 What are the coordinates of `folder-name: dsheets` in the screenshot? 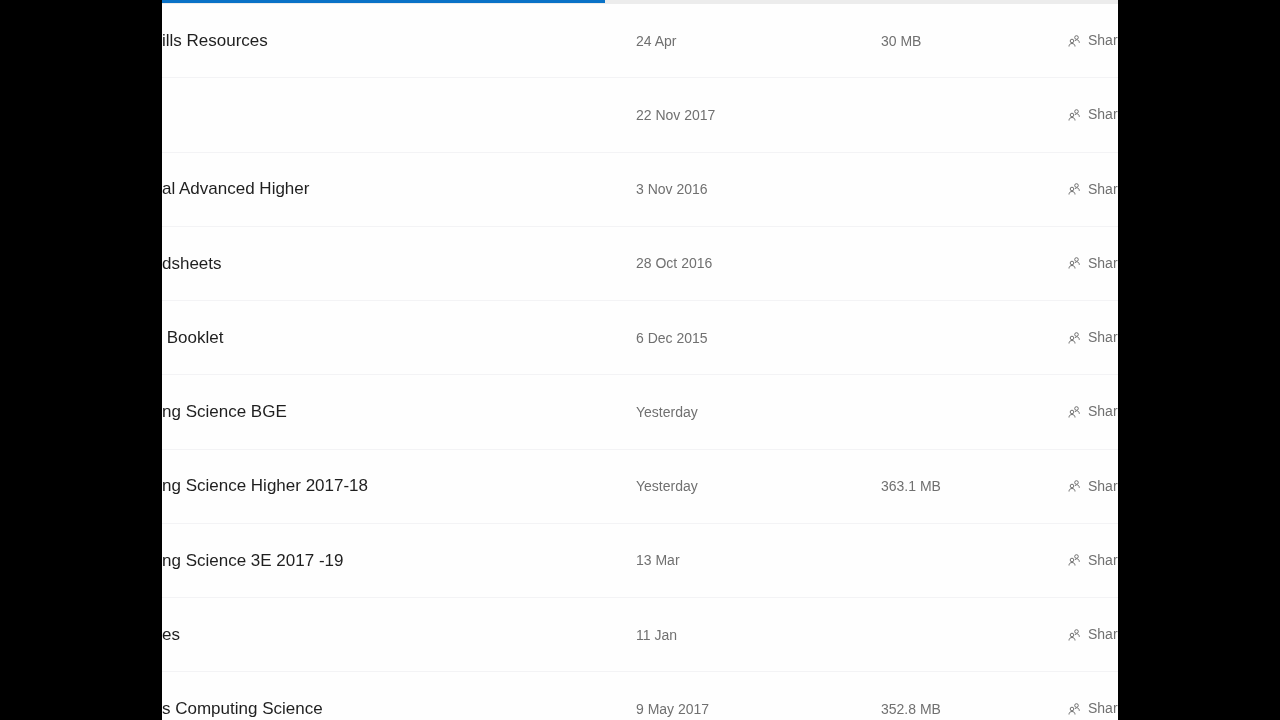 It's located at (192, 263).